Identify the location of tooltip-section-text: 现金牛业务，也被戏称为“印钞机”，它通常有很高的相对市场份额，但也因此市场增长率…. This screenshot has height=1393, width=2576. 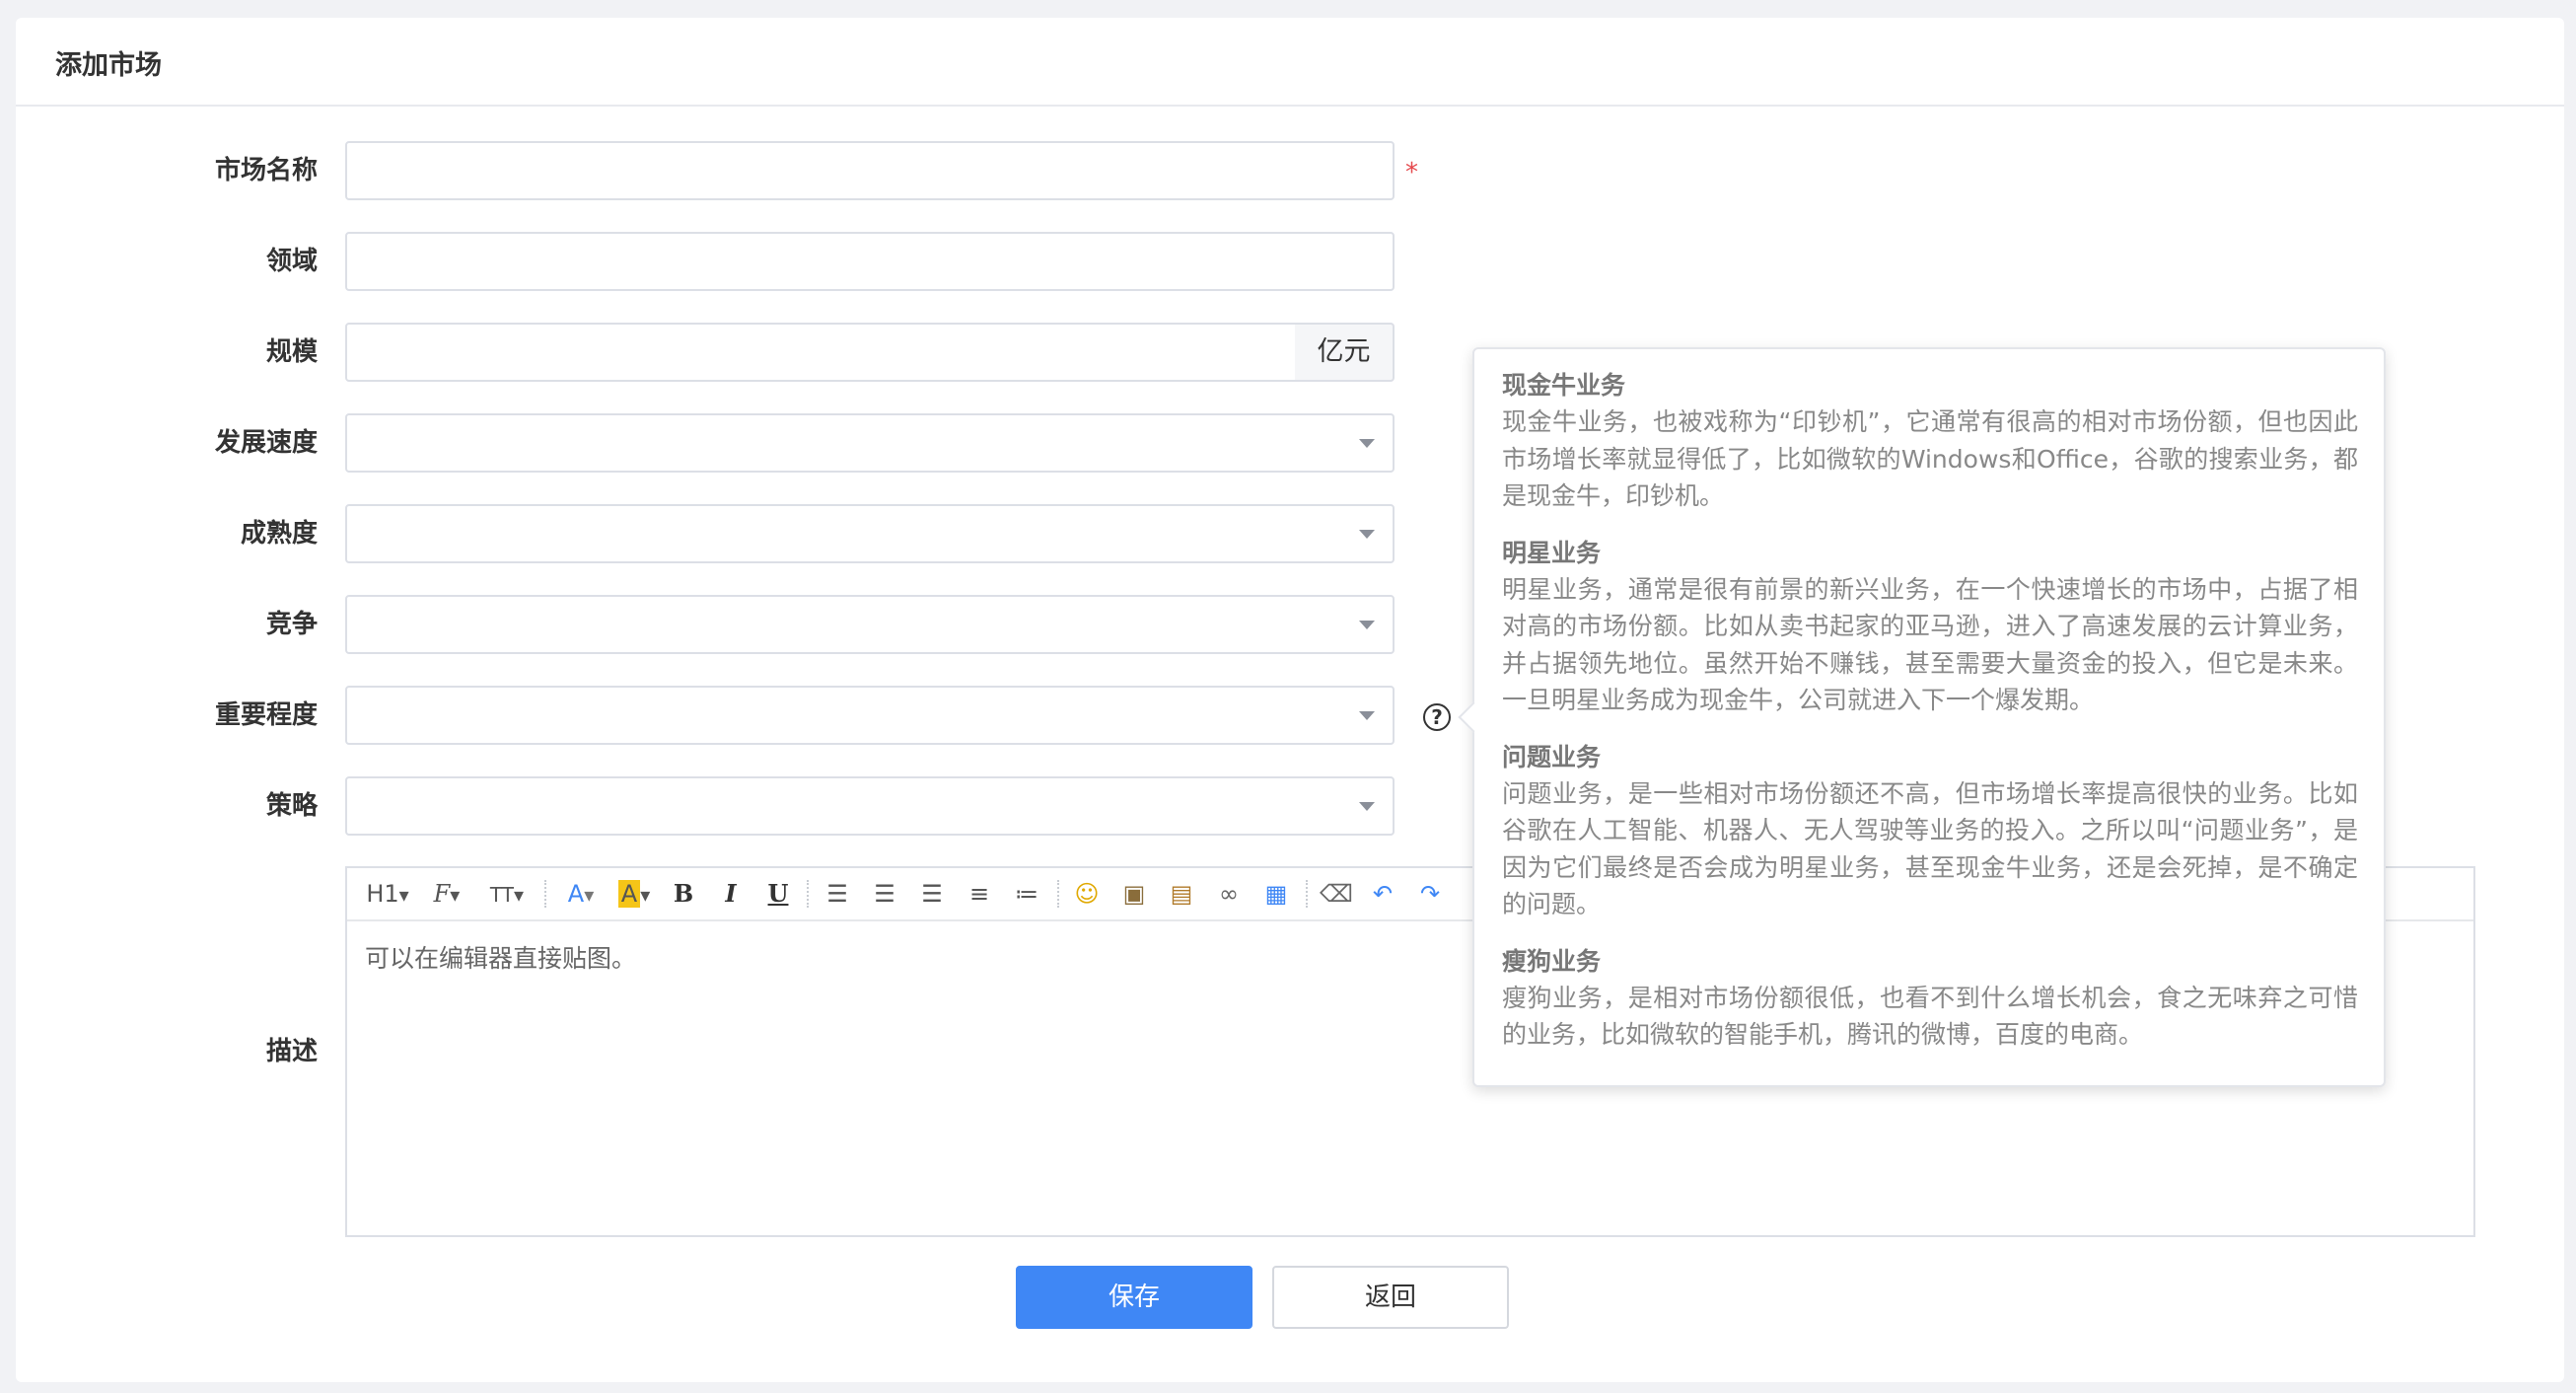
(1930, 459).